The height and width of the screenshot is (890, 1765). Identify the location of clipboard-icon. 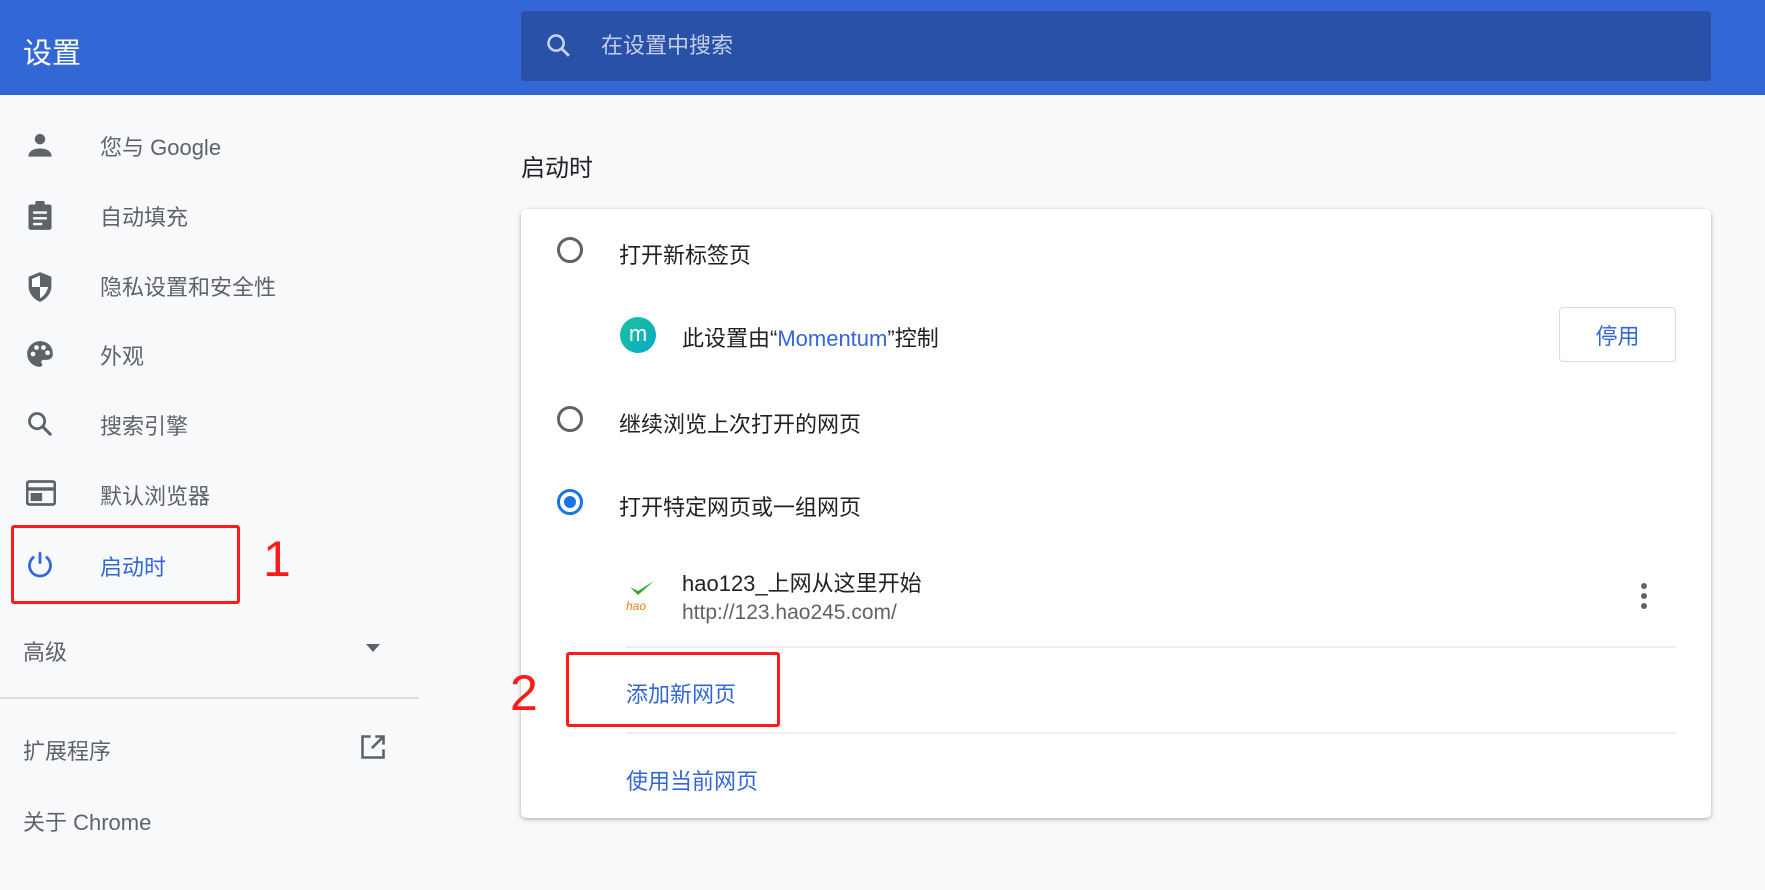
(40, 215).